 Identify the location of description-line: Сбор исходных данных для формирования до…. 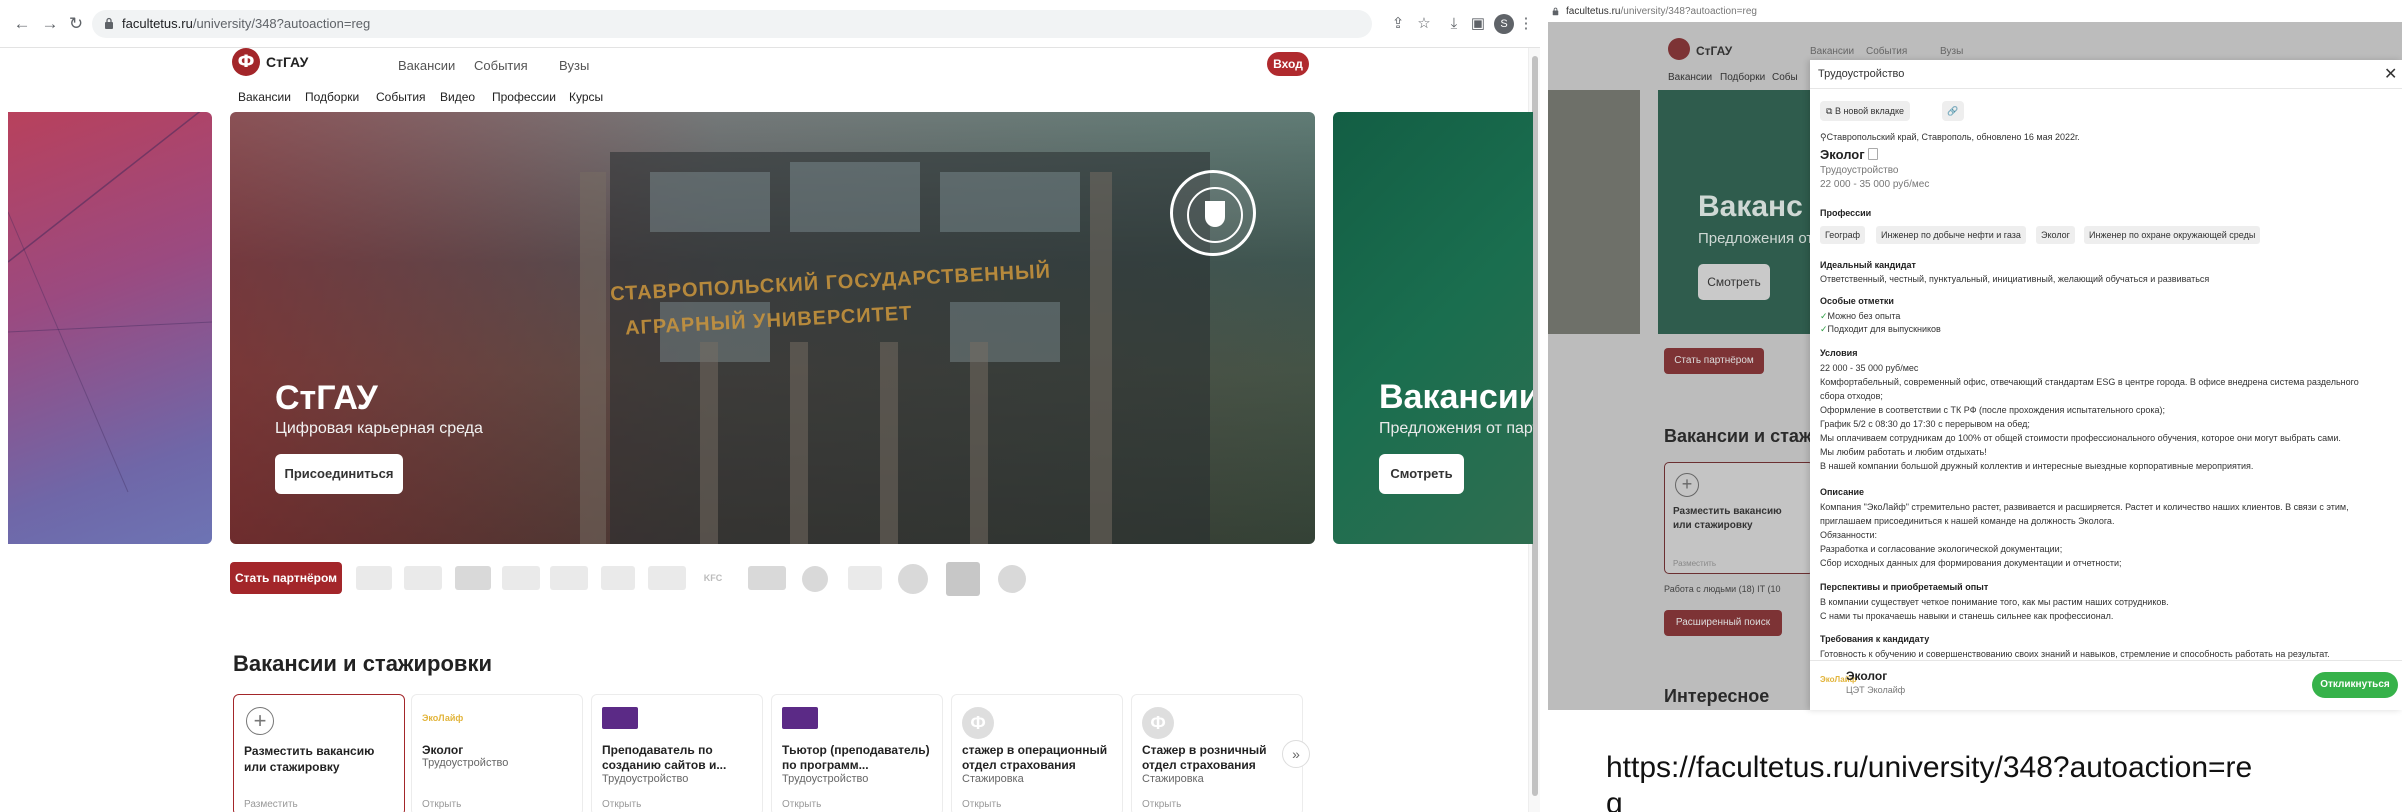
(1971, 563).